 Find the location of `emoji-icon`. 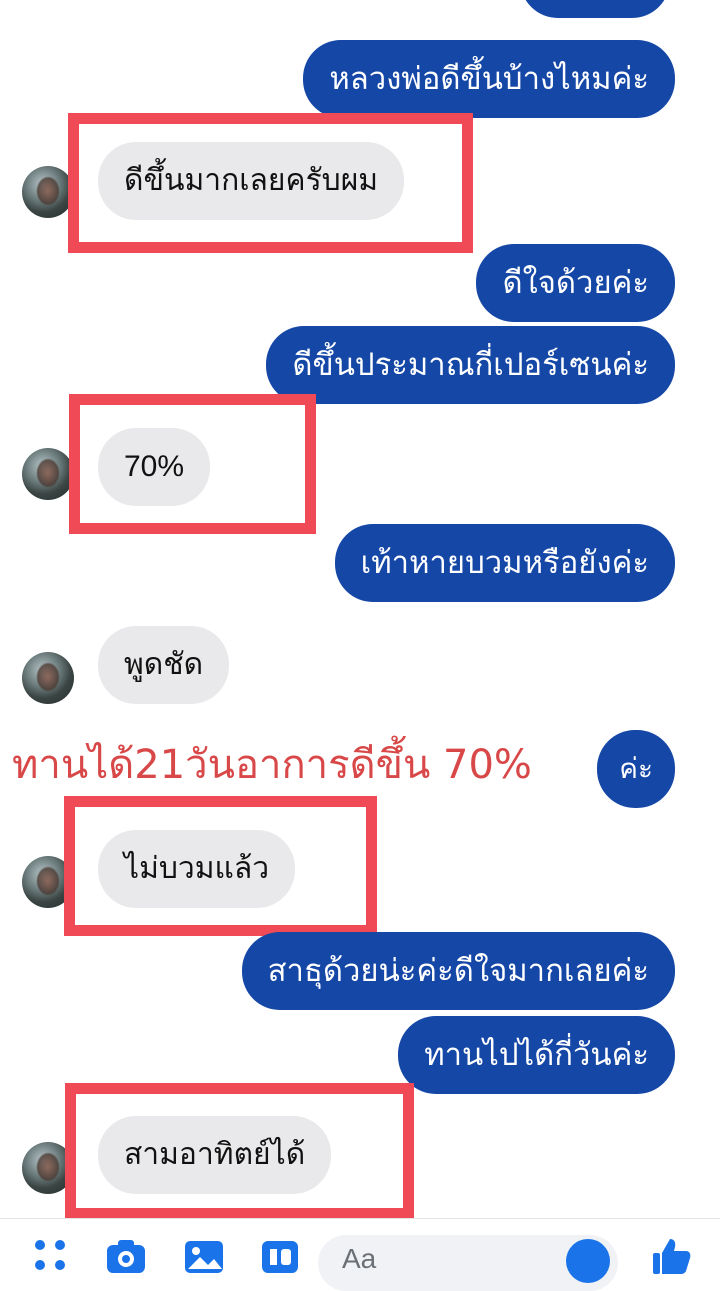

emoji-icon is located at coordinates (588, 1261).